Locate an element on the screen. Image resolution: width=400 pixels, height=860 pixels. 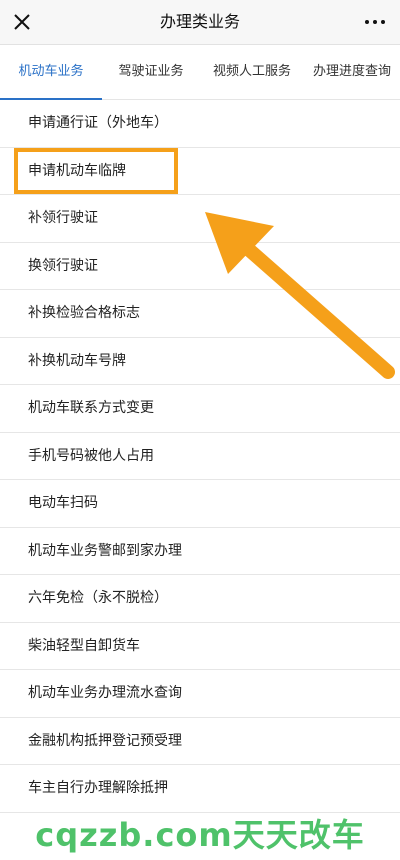
list-item-six-year-exemption: 六年免检（永不脱检） is located at coordinates (200, 599).